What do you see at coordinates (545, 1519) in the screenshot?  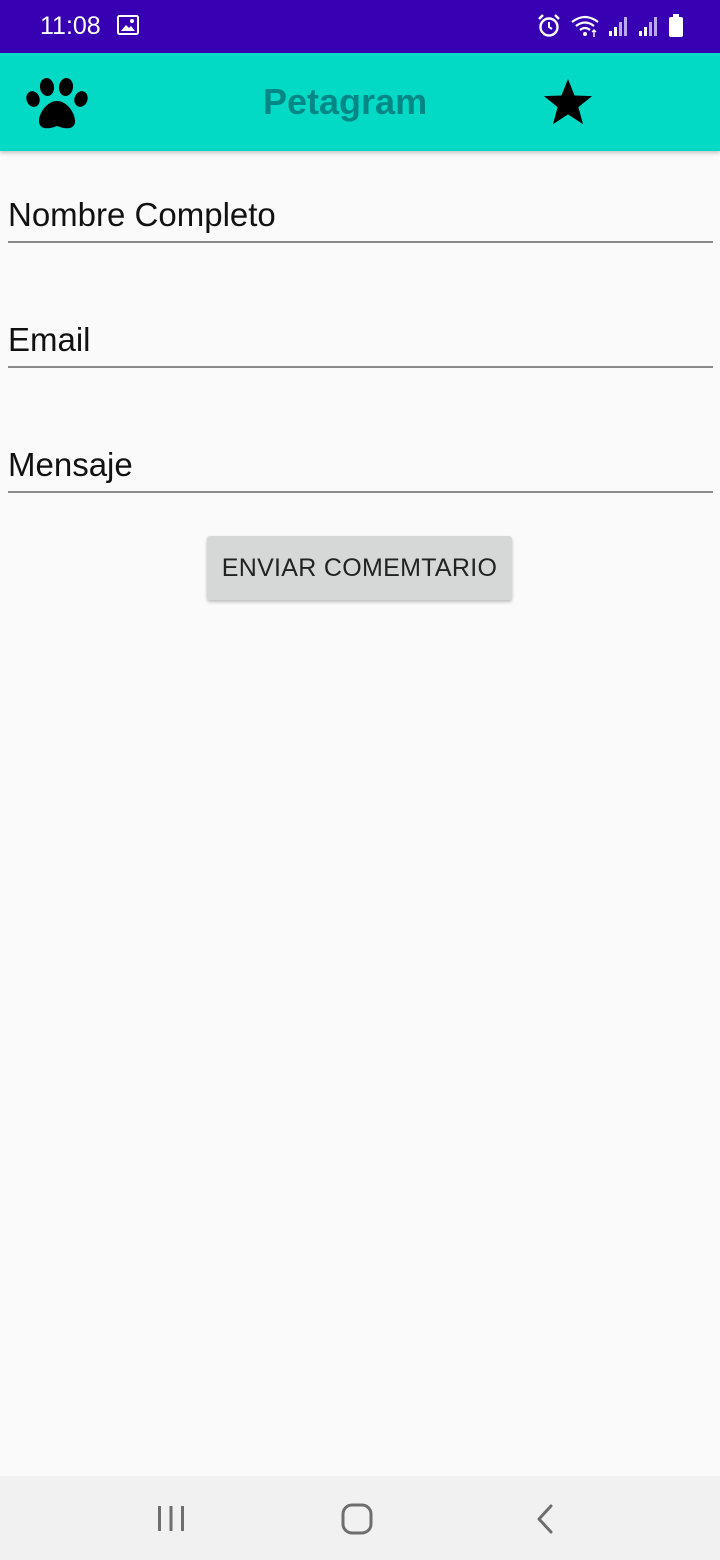 I see `back-icon` at bounding box center [545, 1519].